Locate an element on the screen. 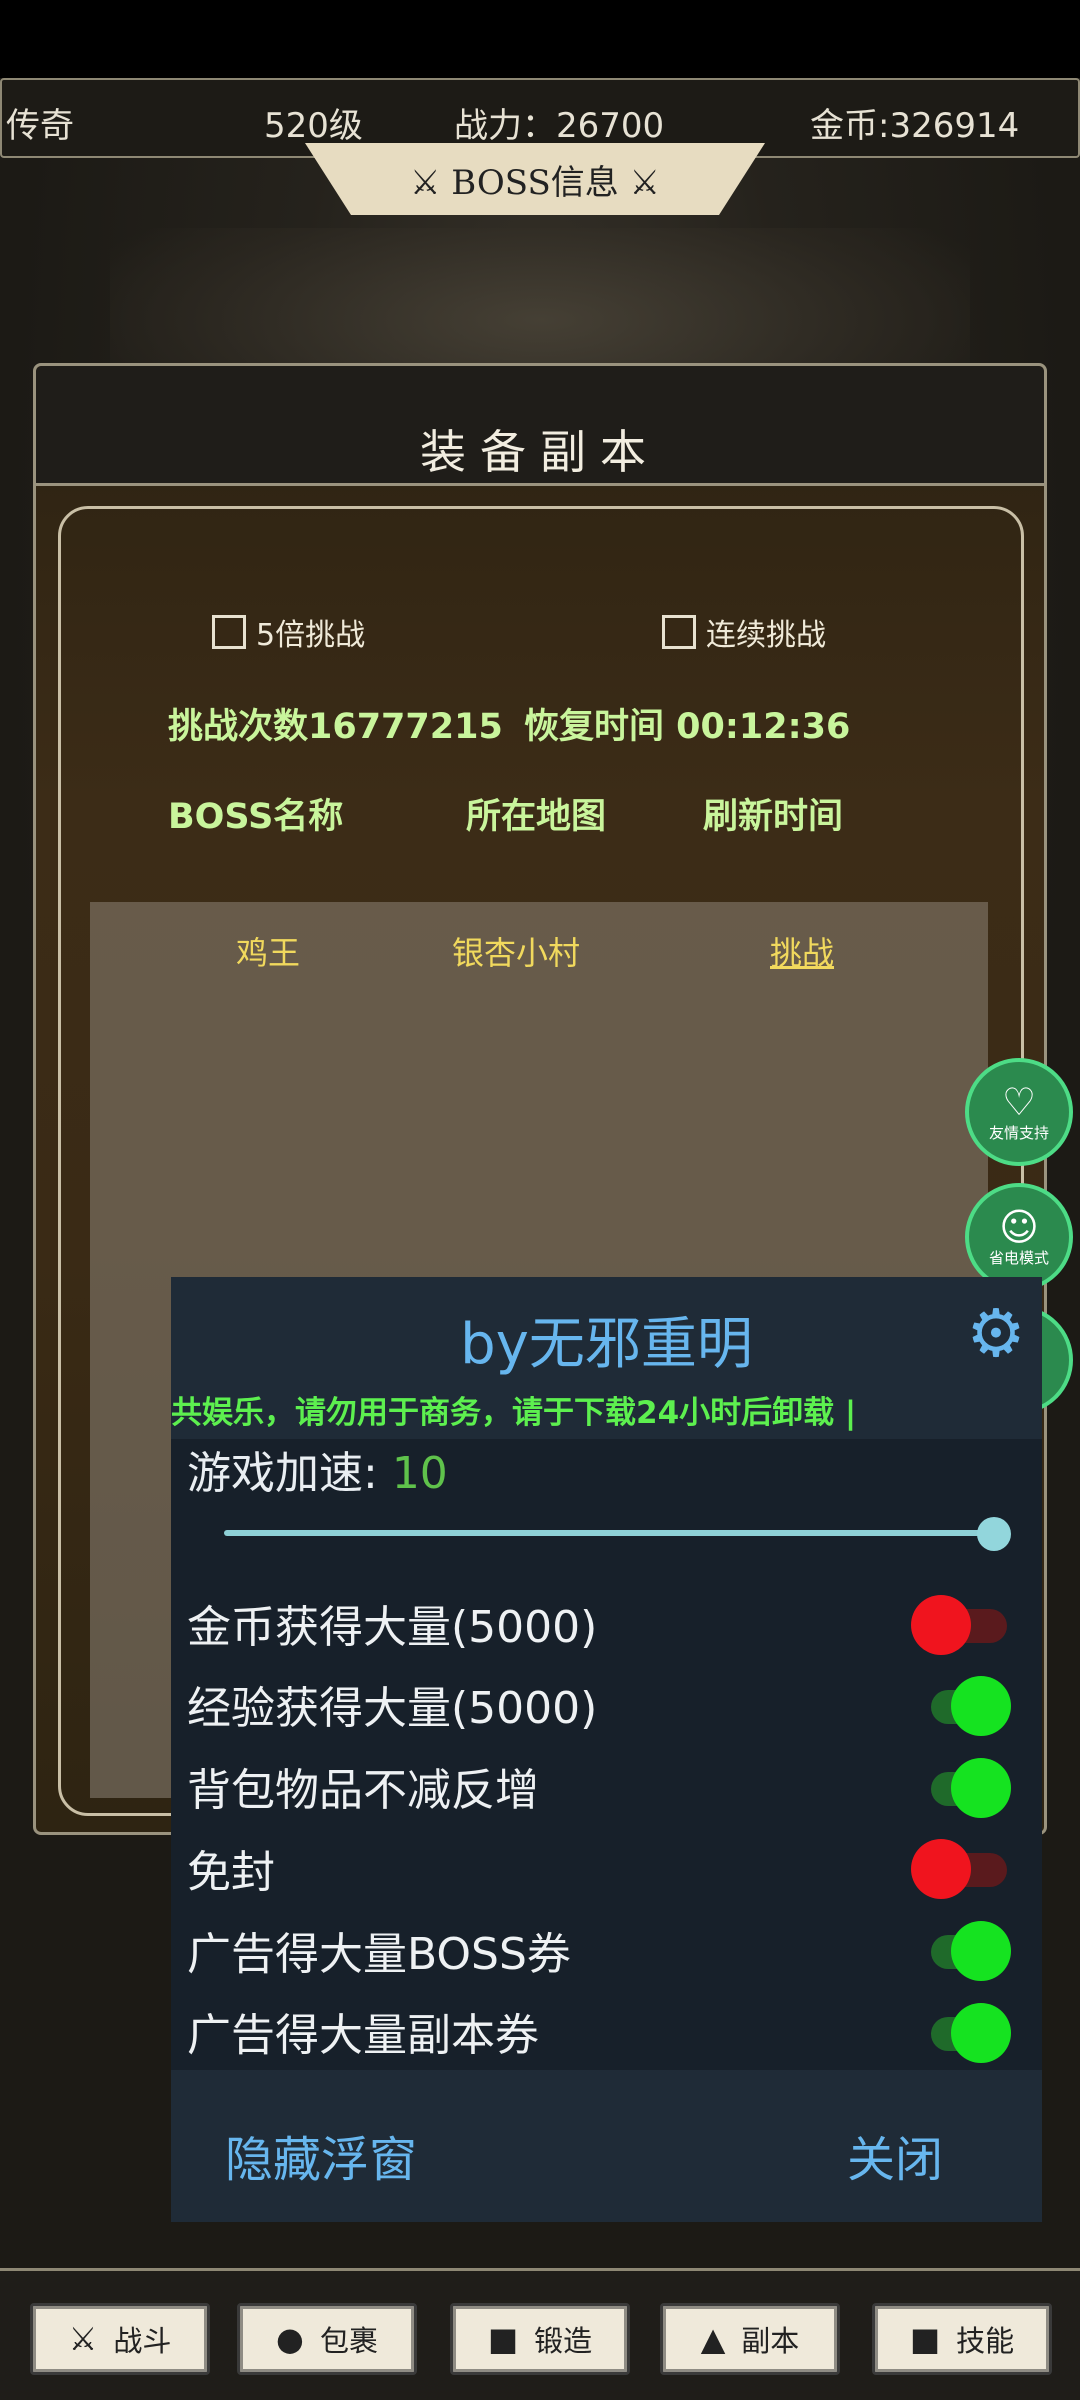  recover-time: 恢复时间 00:12:36 is located at coordinates (687, 727).